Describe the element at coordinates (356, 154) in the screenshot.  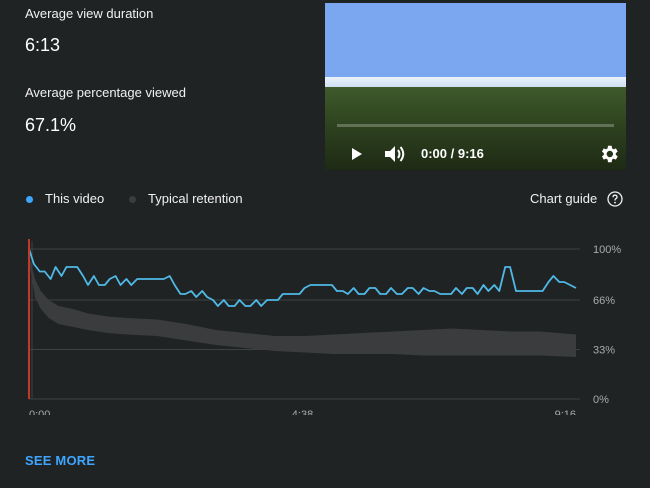
I see `play-icon` at that location.